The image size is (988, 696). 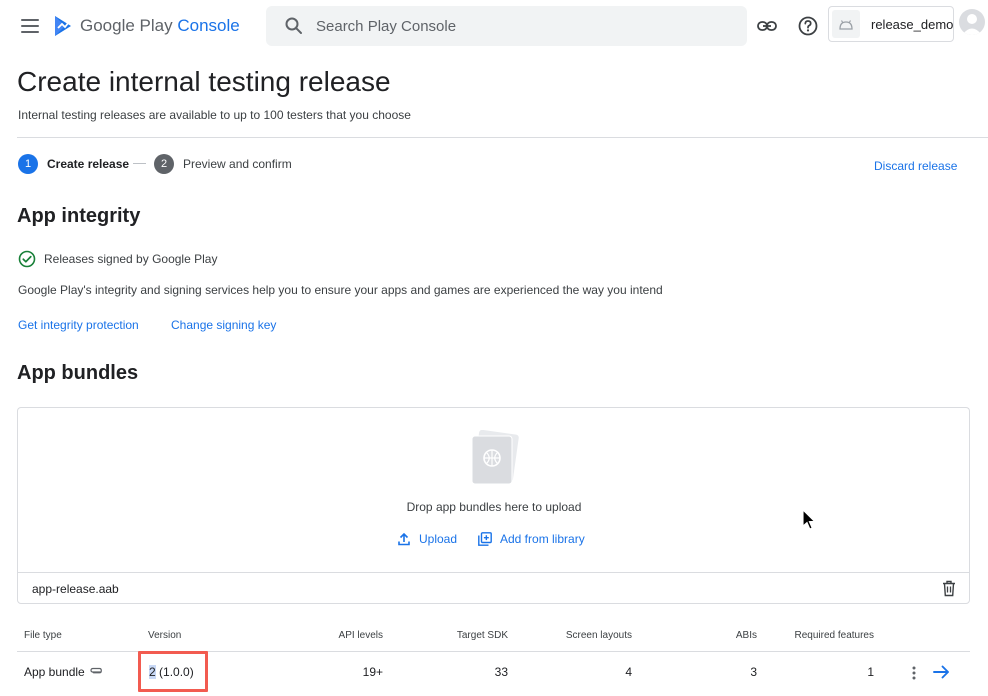 I want to click on android-icon, so click(x=846, y=25).